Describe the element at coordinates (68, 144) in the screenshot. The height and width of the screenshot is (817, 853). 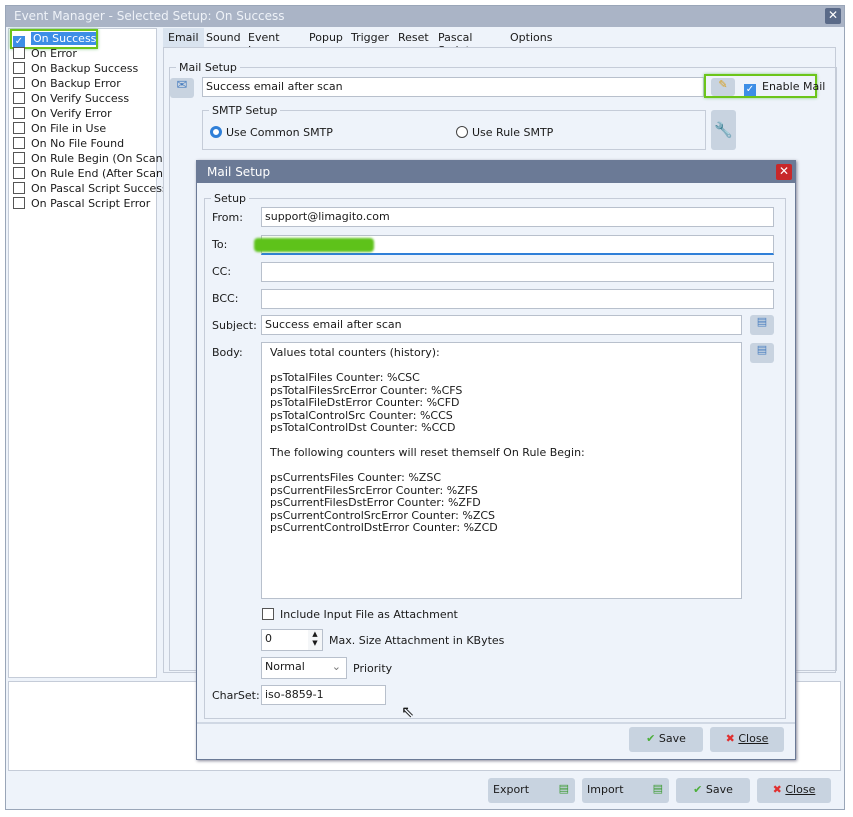
I see `event-item: On No File Found` at that location.